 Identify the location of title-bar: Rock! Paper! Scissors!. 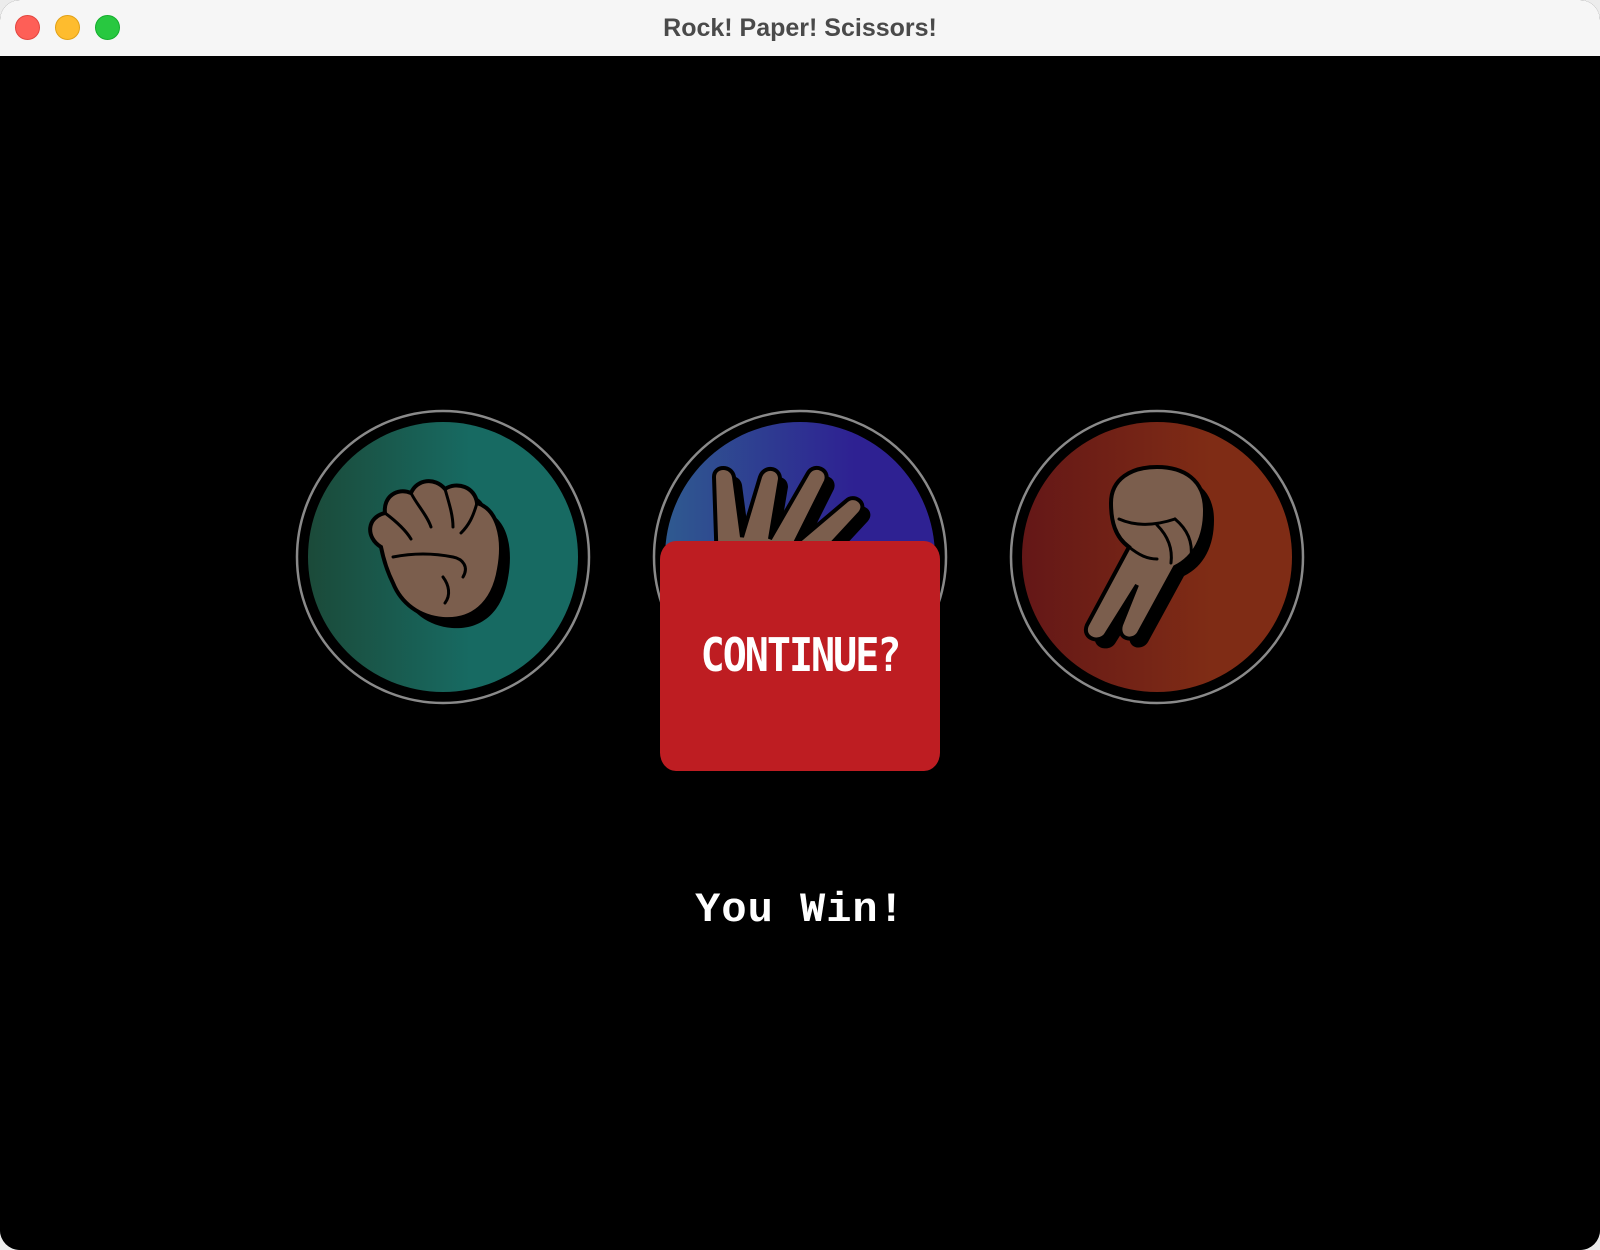
(800, 28).